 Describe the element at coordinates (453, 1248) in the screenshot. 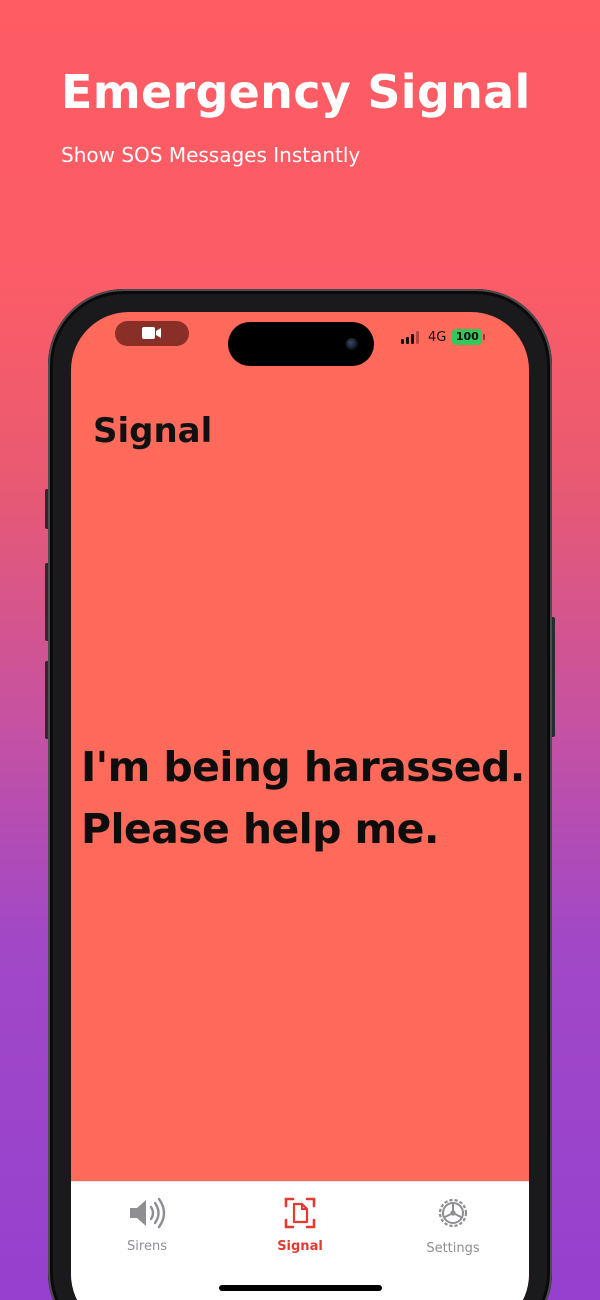

I see `tab-settings-label: Settings` at that location.